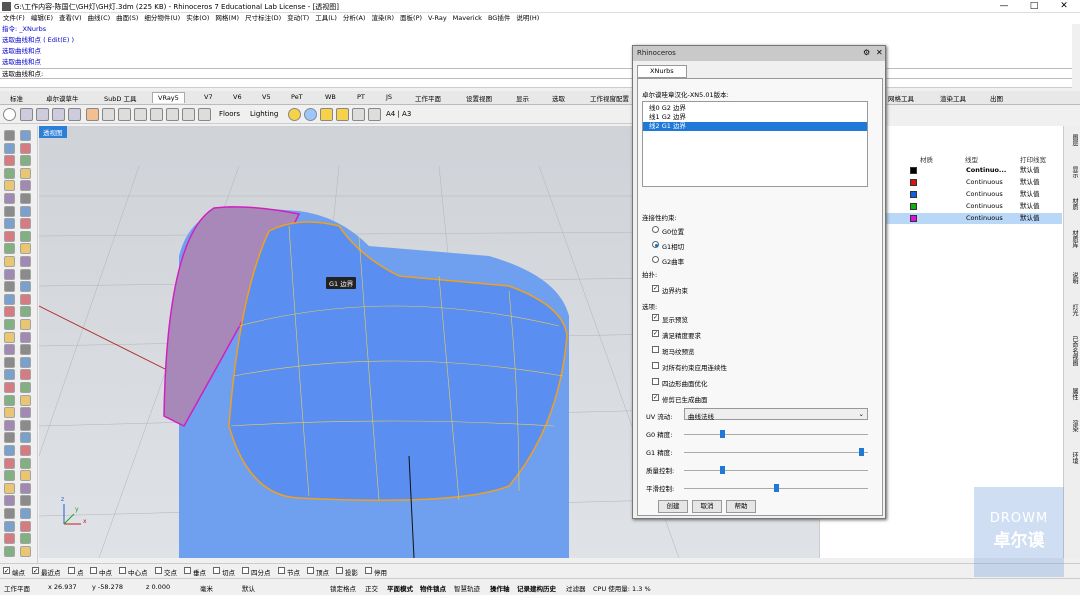 The width and height of the screenshot is (1080, 595). I want to click on tab-display-panel: 显示, so click(1072, 172).